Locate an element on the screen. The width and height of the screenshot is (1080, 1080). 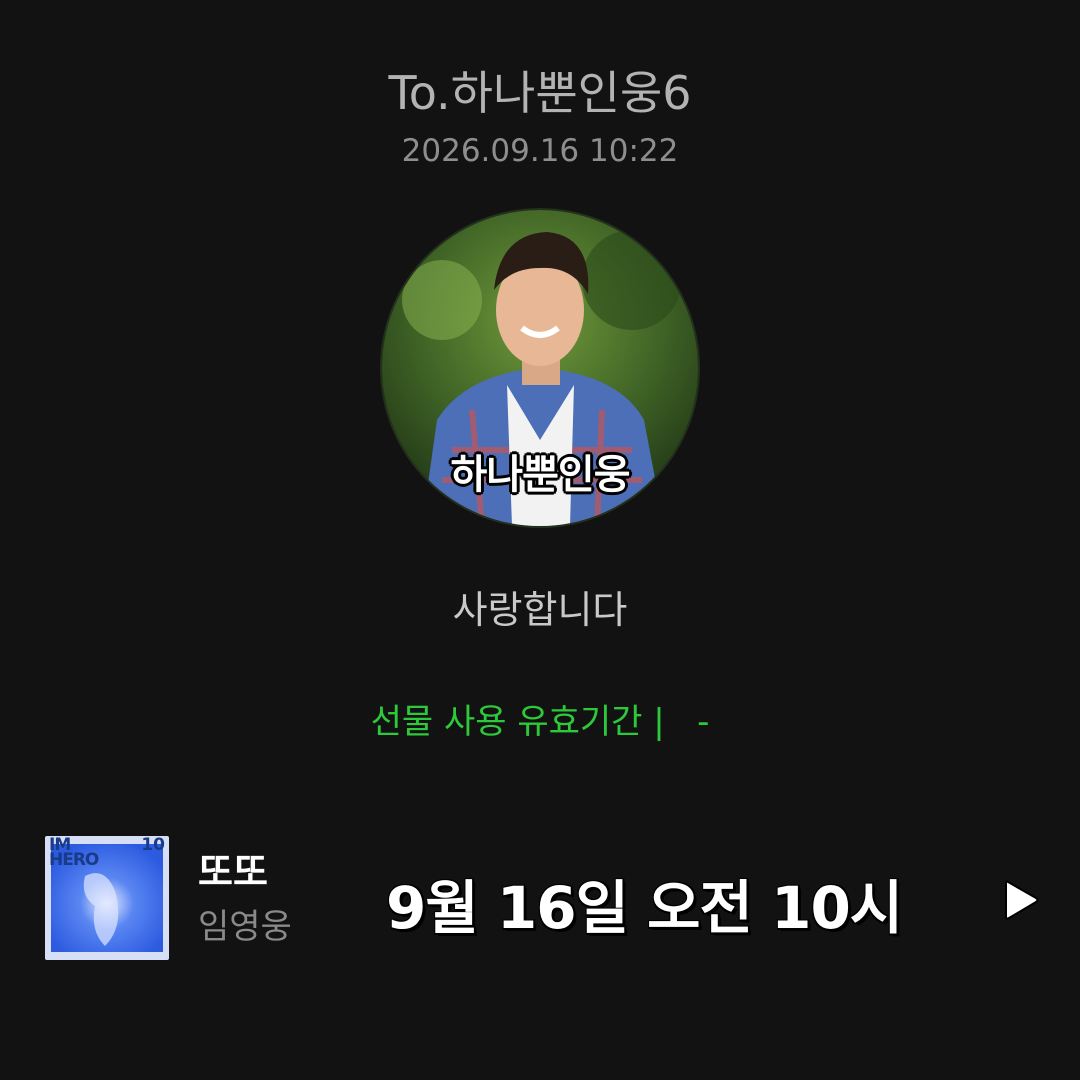
album-art-number: 10 is located at coordinates (153, 845).